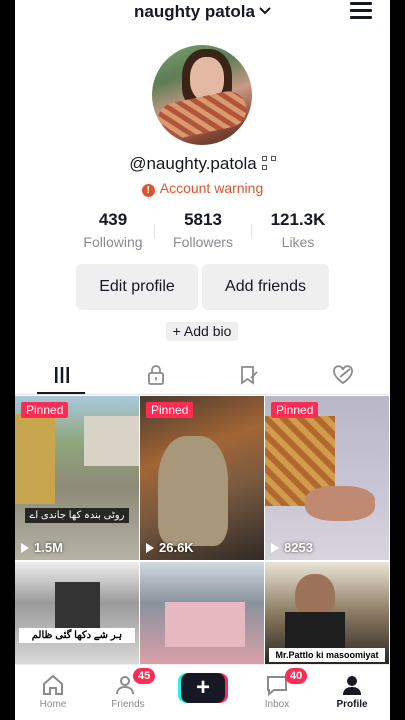 This screenshot has height=720, width=405. What do you see at coordinates (77, 613) in the screenshot?
I see `video-thumbnail: ہر شے دکھا گئی ظالم` at bounding box center [77, 613].